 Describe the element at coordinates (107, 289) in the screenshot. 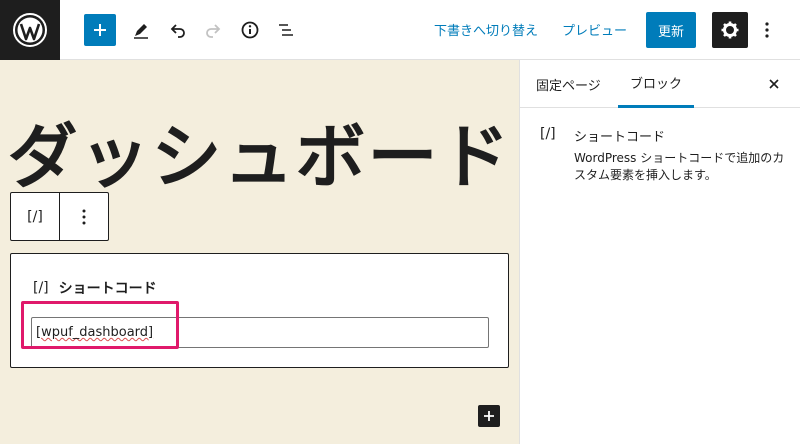

I see `shortcode-block-title: ショートコード` at that location.